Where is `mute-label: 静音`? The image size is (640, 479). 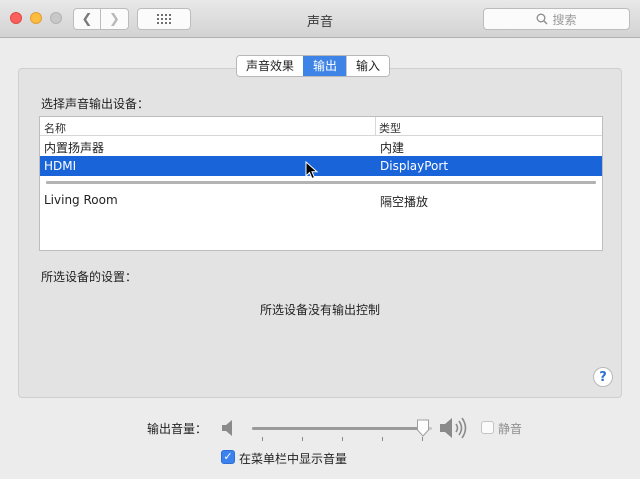
mute-label: 静音 is located at coordinates (510, 428).